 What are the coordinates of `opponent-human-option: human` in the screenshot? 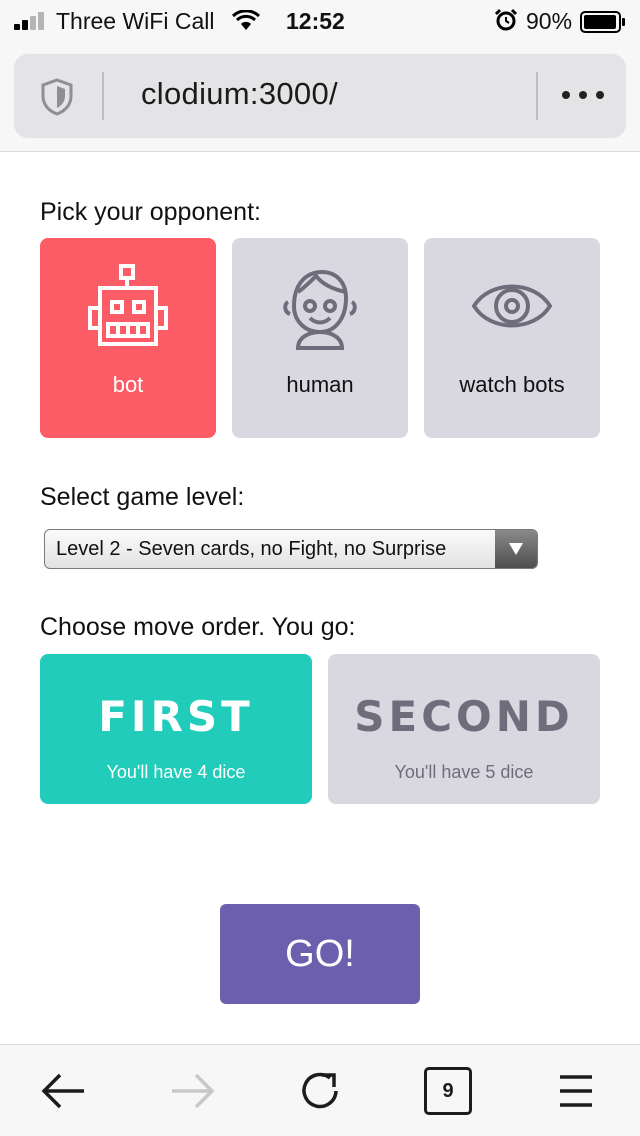 It's located at (320, 338).